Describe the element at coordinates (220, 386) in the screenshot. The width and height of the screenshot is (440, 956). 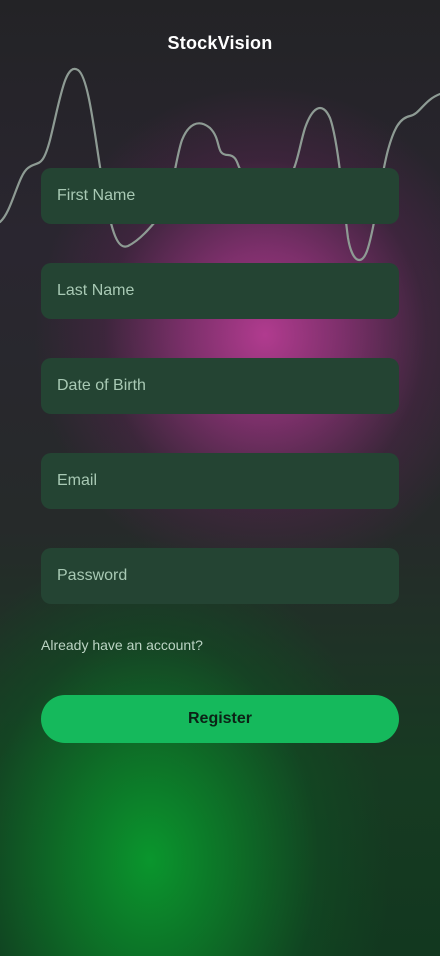
I see `date-of-birth-input` at that location.